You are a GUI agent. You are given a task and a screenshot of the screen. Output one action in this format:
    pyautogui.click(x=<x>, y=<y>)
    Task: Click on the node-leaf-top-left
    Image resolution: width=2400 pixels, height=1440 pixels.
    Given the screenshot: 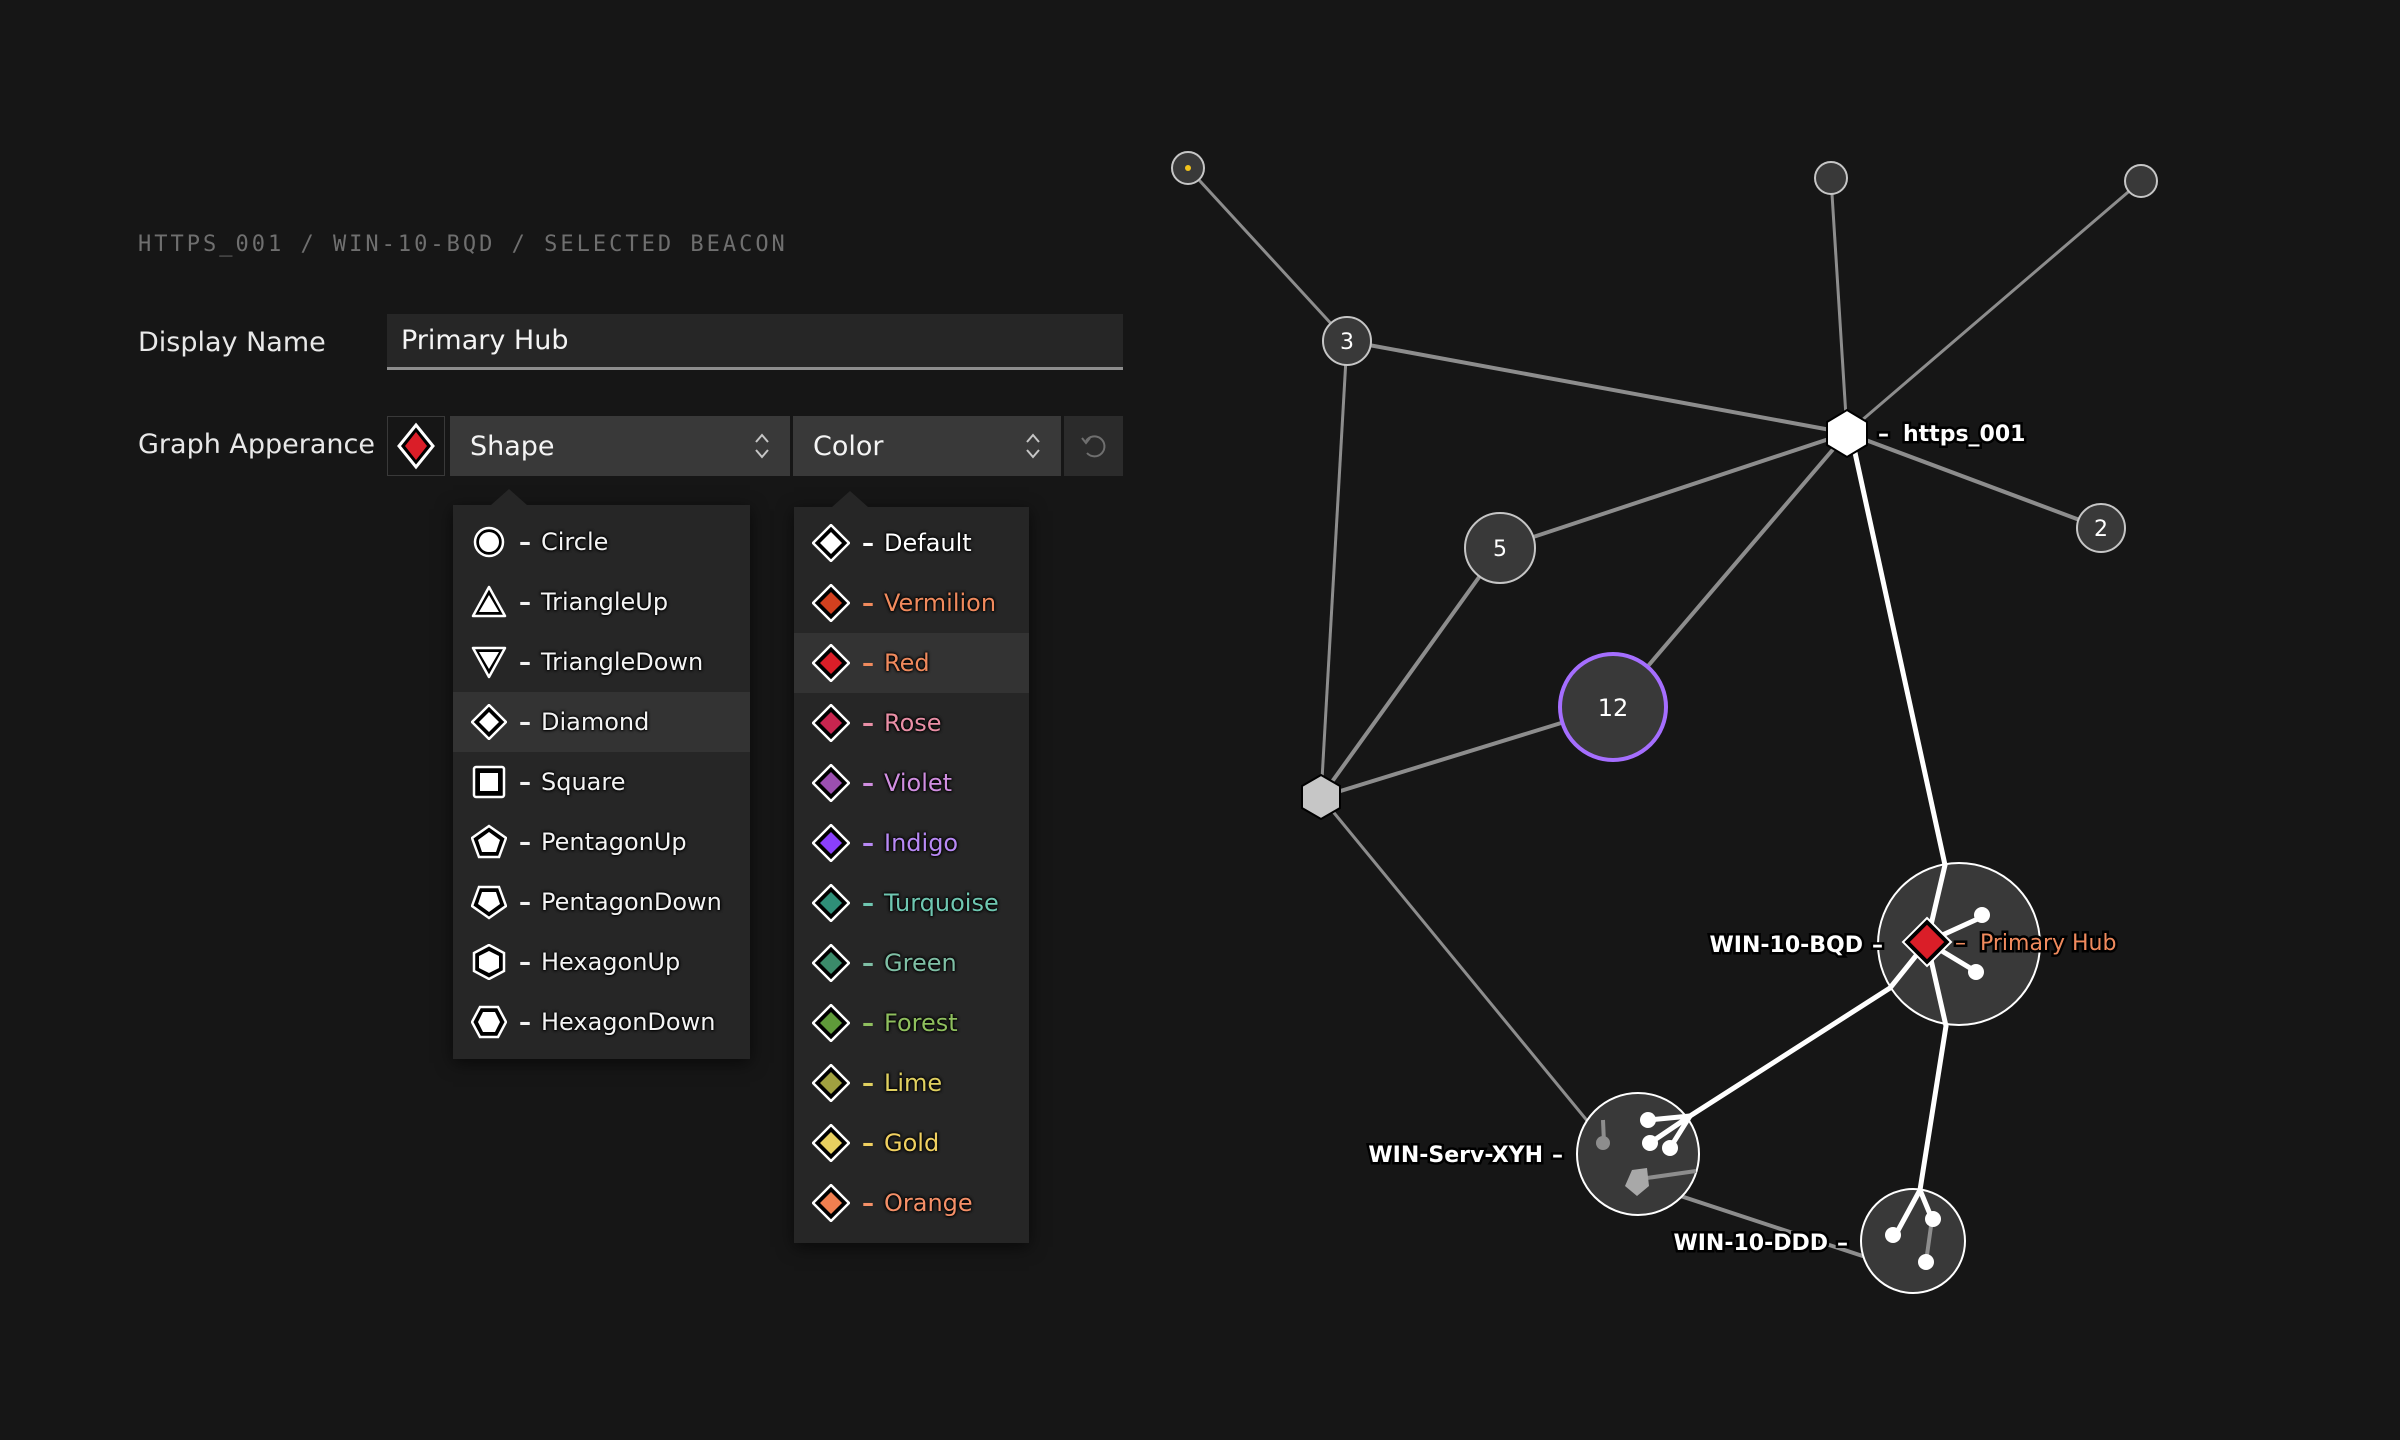 What is the action you would take?
    pyautogui.click(x=1188, y=168)
    